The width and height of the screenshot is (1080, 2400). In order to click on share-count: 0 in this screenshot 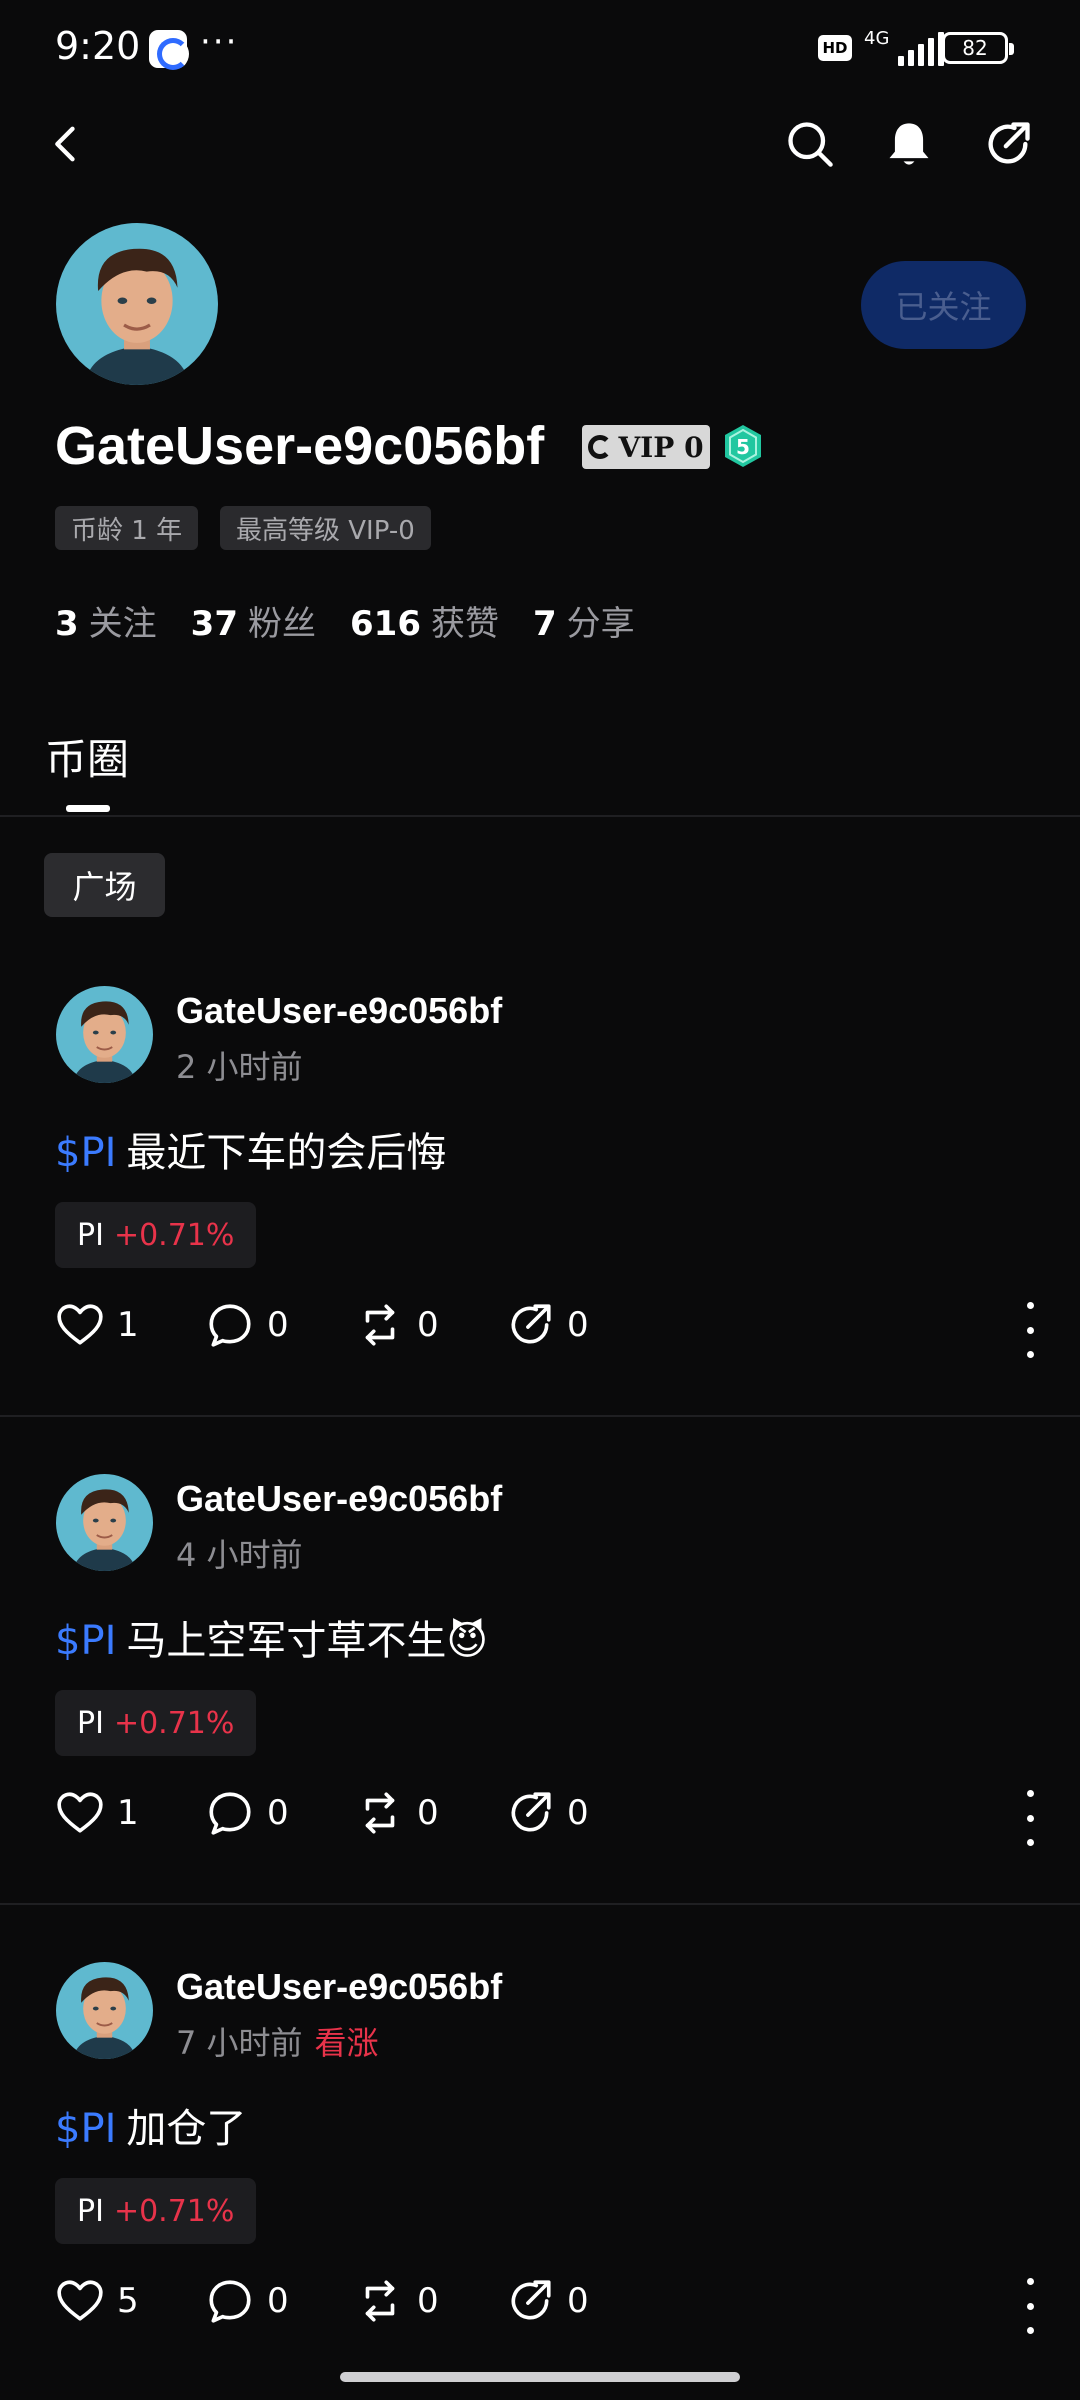, I will do `click(578, 2301)`.